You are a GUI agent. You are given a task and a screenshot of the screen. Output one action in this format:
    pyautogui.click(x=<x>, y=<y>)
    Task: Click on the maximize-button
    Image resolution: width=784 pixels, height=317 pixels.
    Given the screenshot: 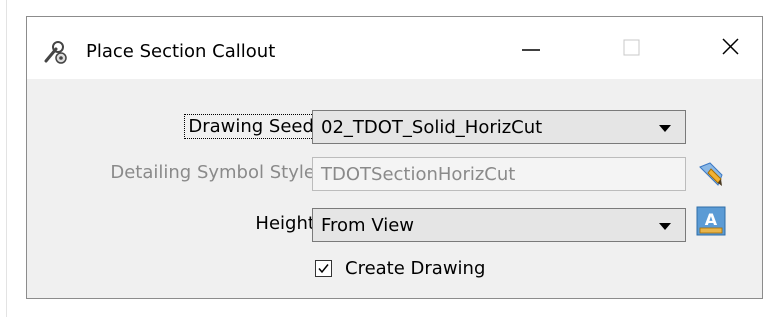 What is the action you would take?
    pyautogui.click(x=631, y=48)
    